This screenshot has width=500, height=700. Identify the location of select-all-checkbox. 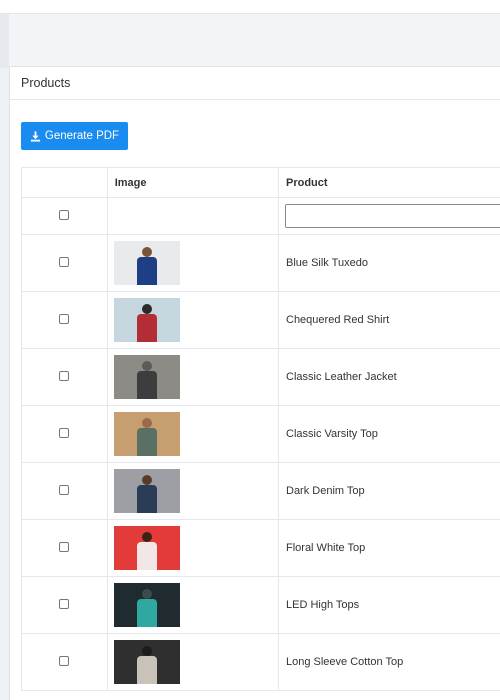
(64, 214).